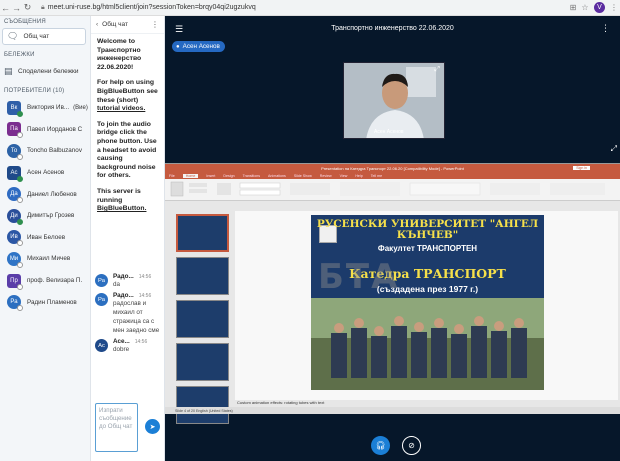 The height and width of the screenshot is (461, 620). Describe the element at coordinates (343, 175) in the screenshot. I see `ppt-tab: View` at that location.